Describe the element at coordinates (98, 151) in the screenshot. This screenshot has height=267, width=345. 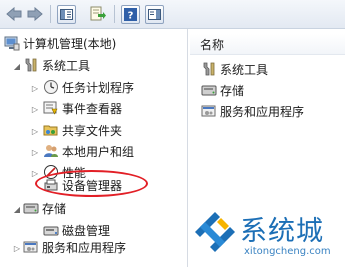
I see `tree-label: 本地用户和组` at that location.